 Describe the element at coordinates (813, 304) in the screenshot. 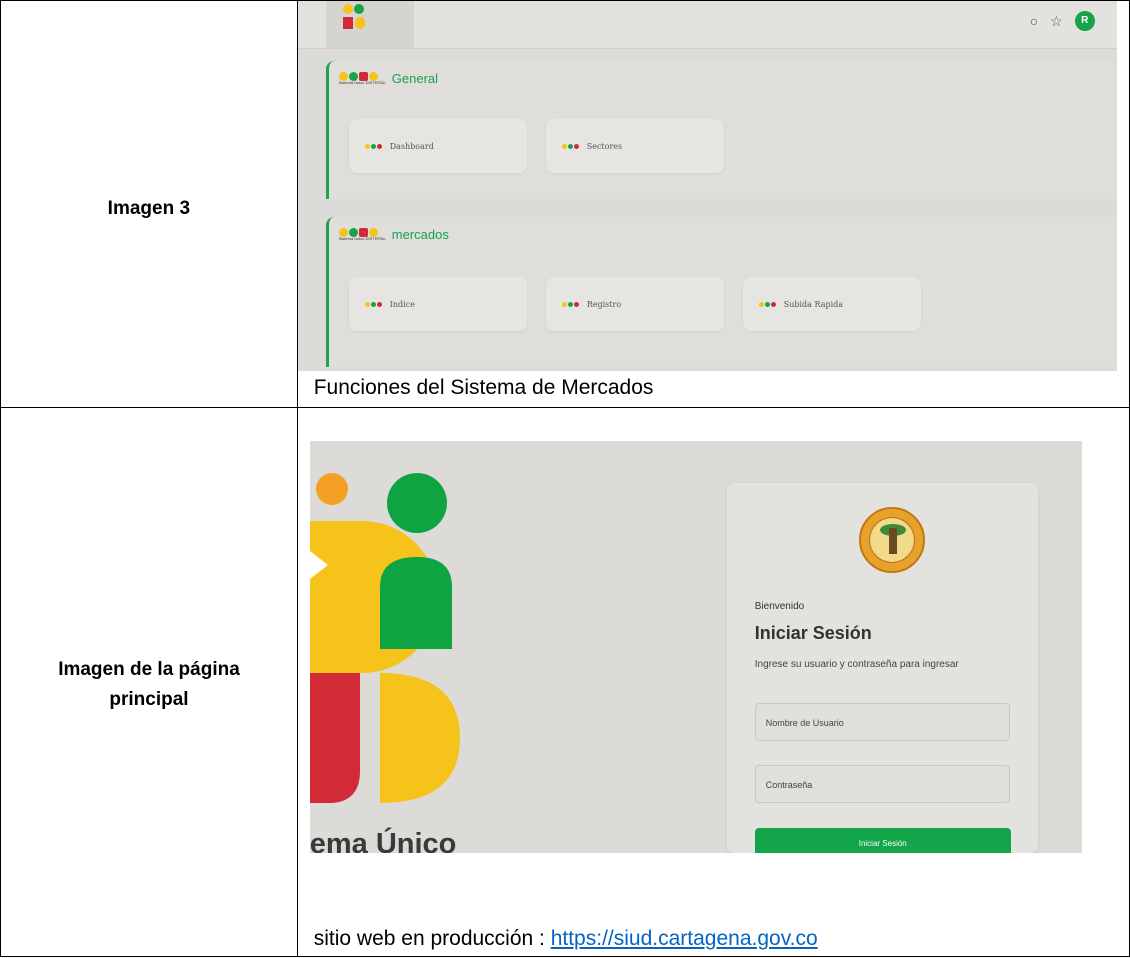

I see `card-label: Subida Rapida` at that location.